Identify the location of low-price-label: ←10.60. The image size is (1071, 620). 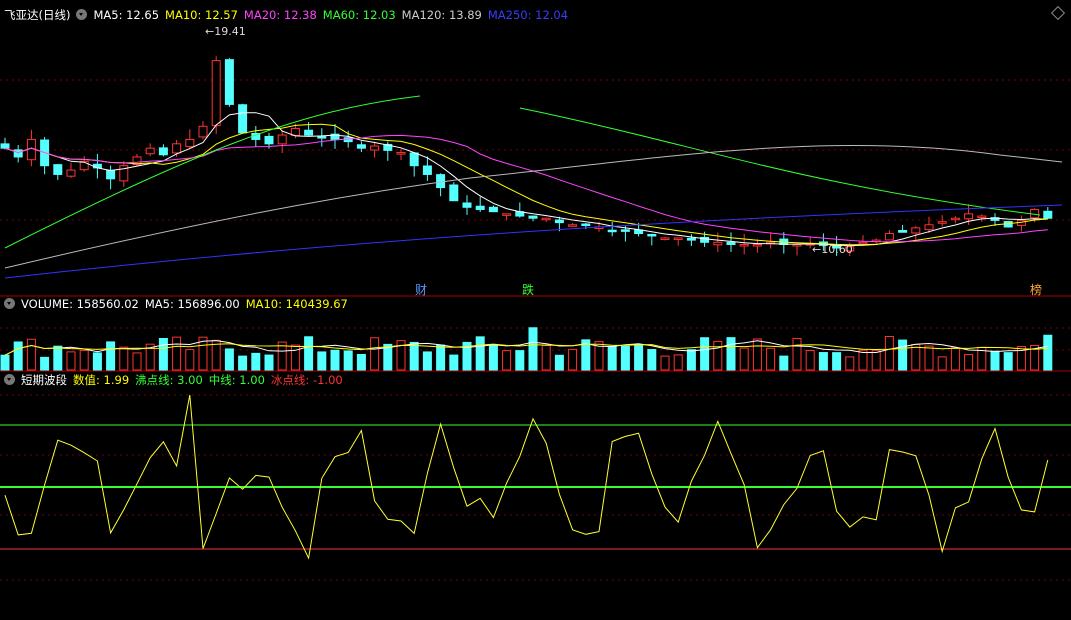
(832, 249).